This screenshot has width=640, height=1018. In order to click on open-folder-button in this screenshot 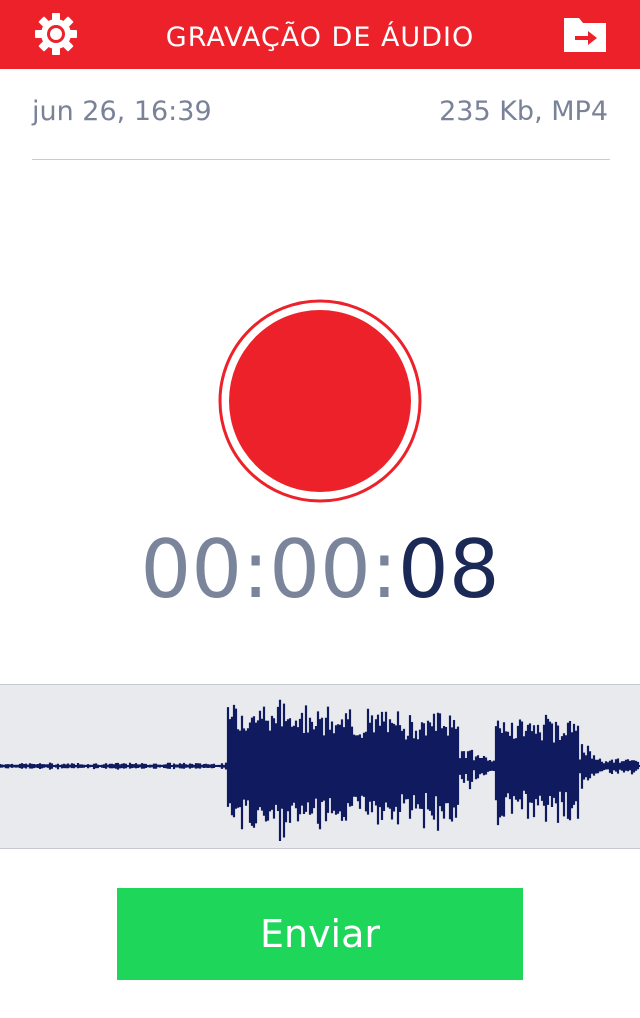, I will do `click(585, 34)`.